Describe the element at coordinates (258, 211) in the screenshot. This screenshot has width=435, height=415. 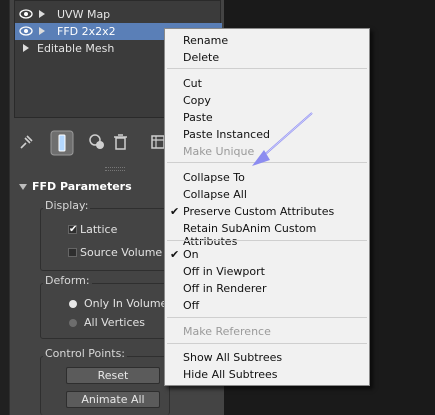
I see `menu-item-preserve-custom-attributes: Preserve Custom Attributes` at that location.